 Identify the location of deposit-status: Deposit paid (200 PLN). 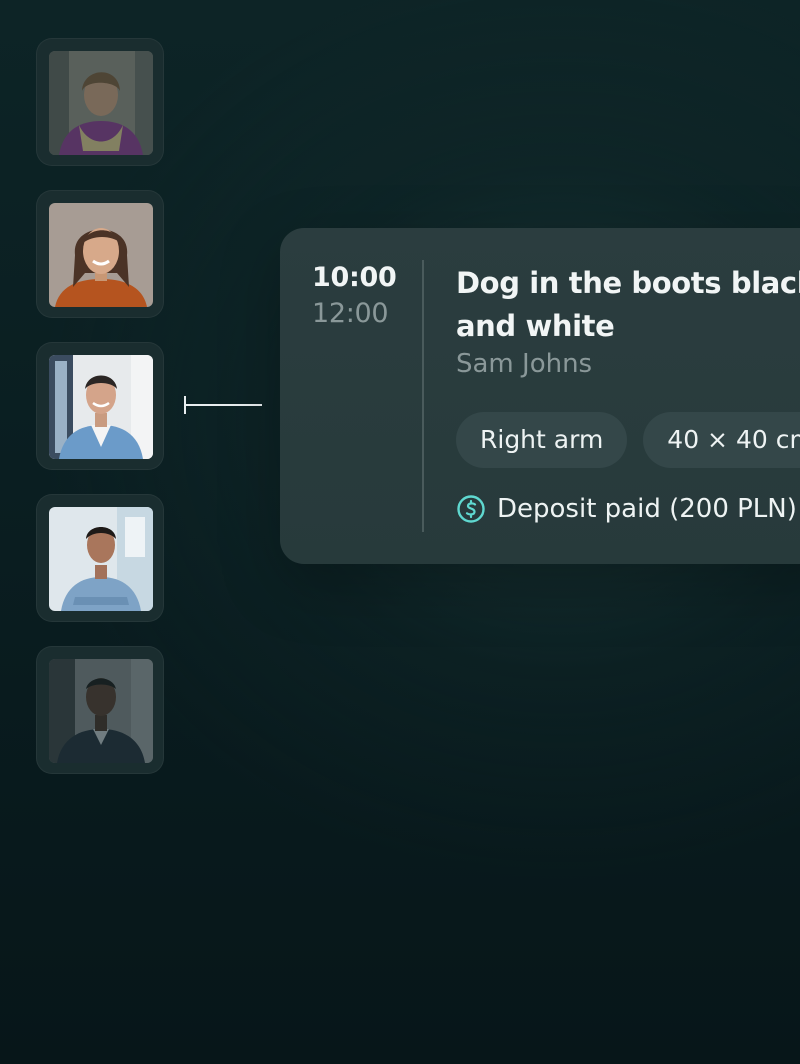
(626, 509).